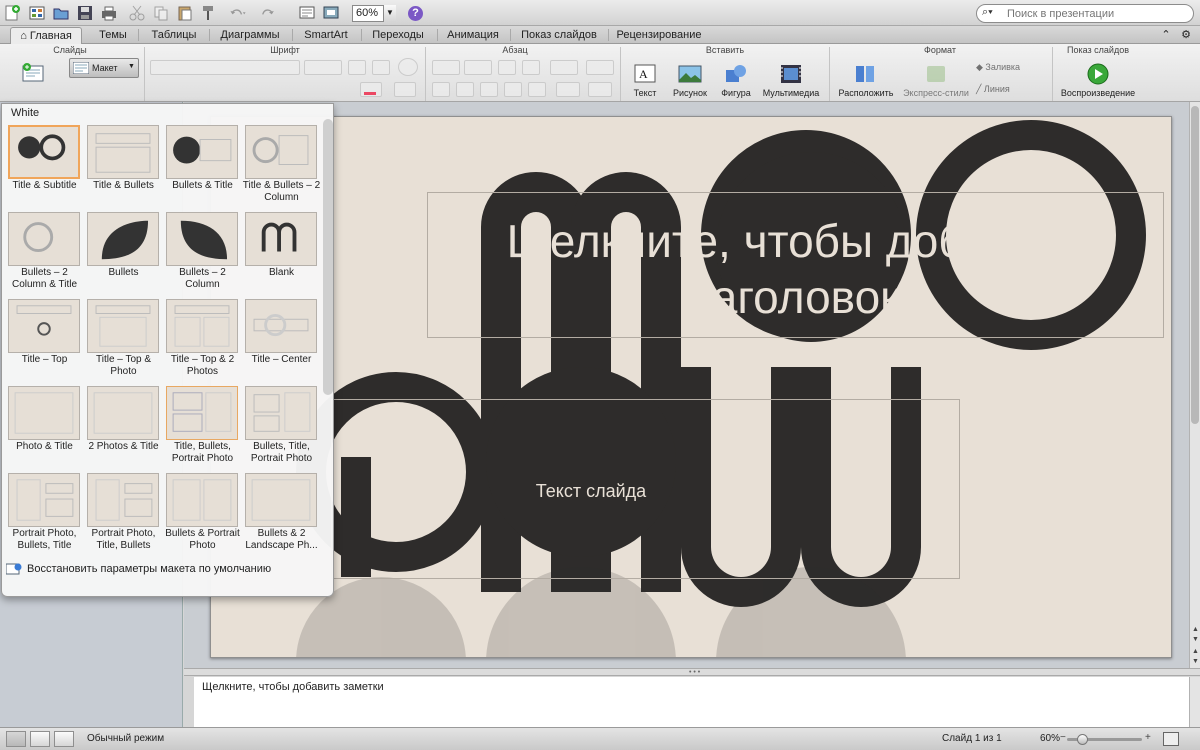 The height and width of the screenshot is (750, 1200). I want to click on zoom-dropdown: ▼, so click(389, 13).